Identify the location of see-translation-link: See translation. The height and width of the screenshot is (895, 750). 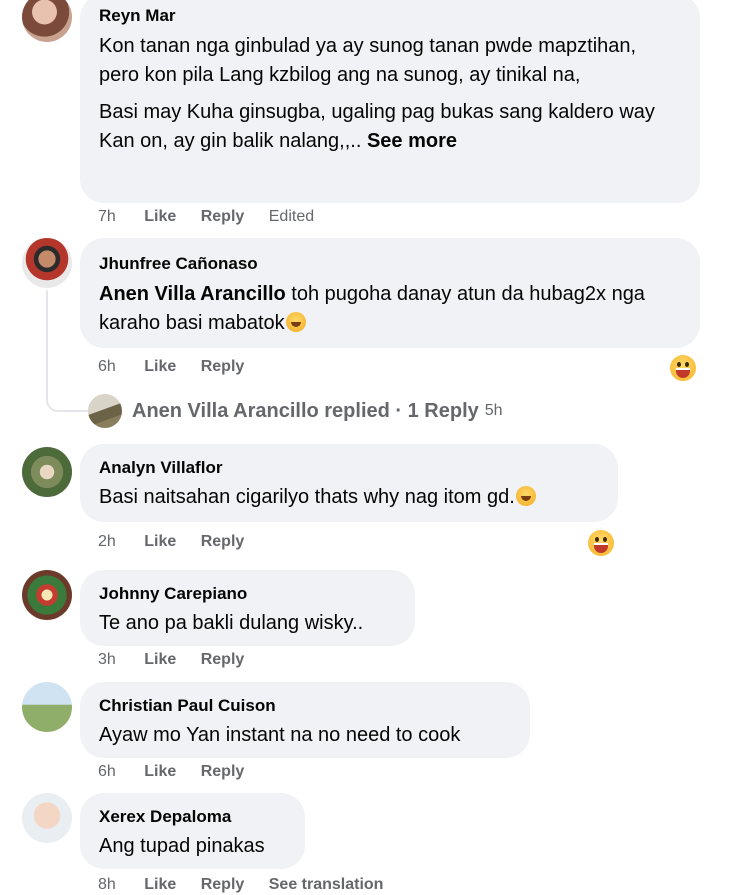
(326, 884).